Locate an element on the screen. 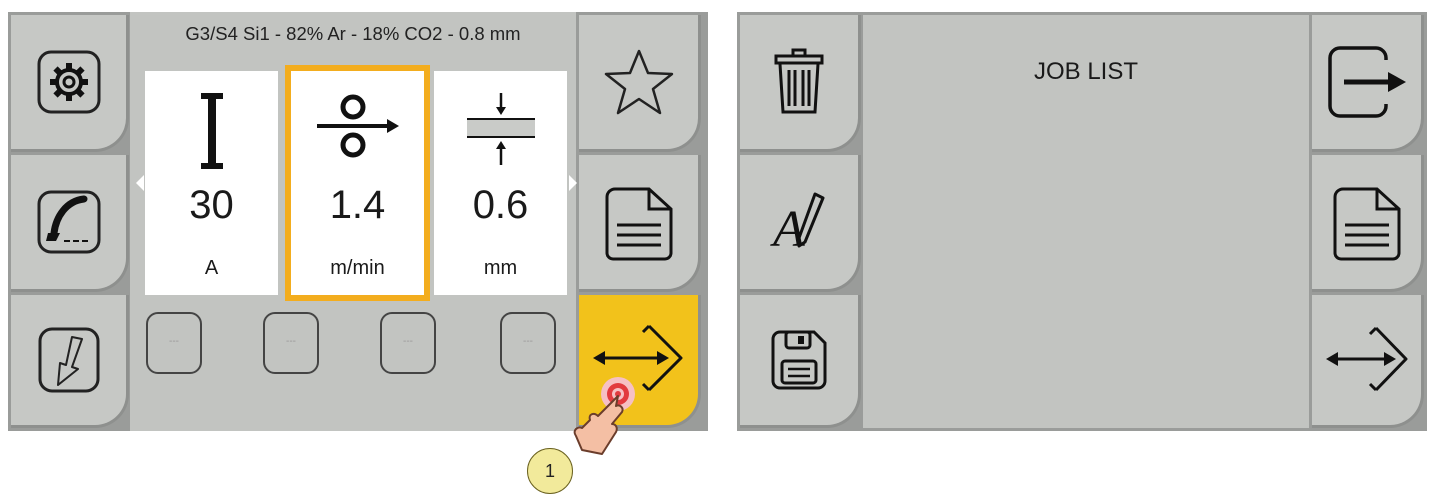 This screenshot has width=1430, height=501. thickness-value: 0.6 is located at coordinates (500, 205).